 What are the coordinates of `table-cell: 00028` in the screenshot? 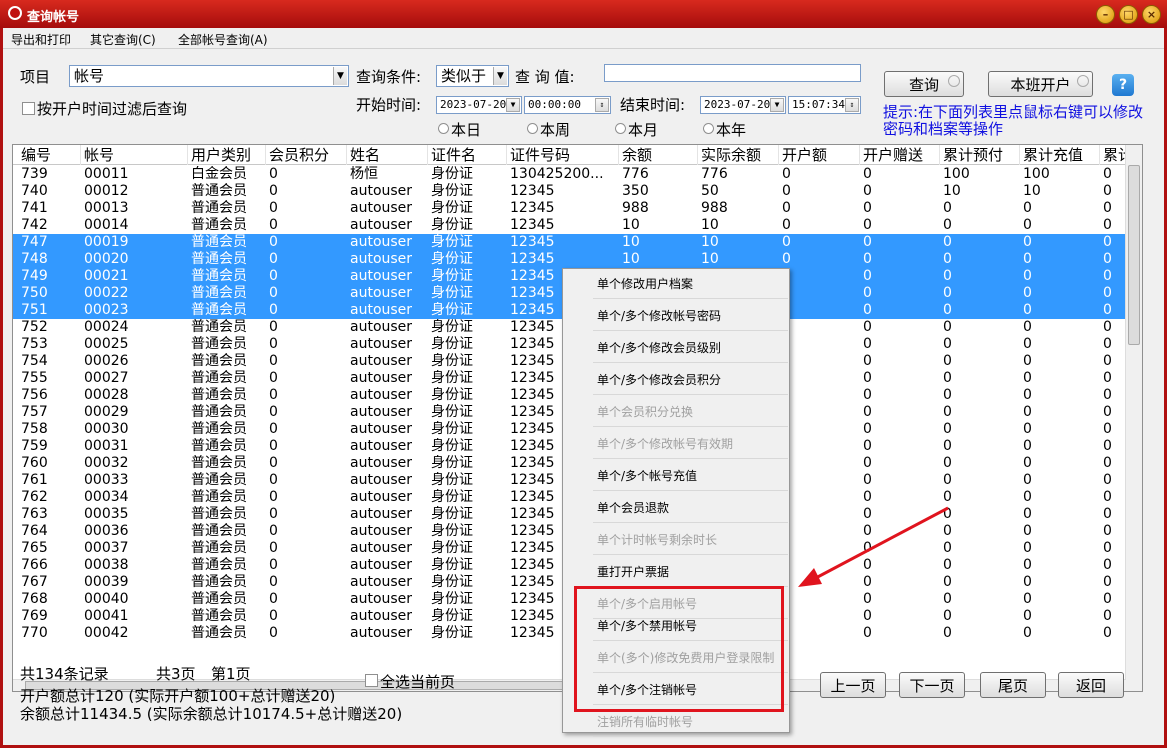 It's located at (106, 395).